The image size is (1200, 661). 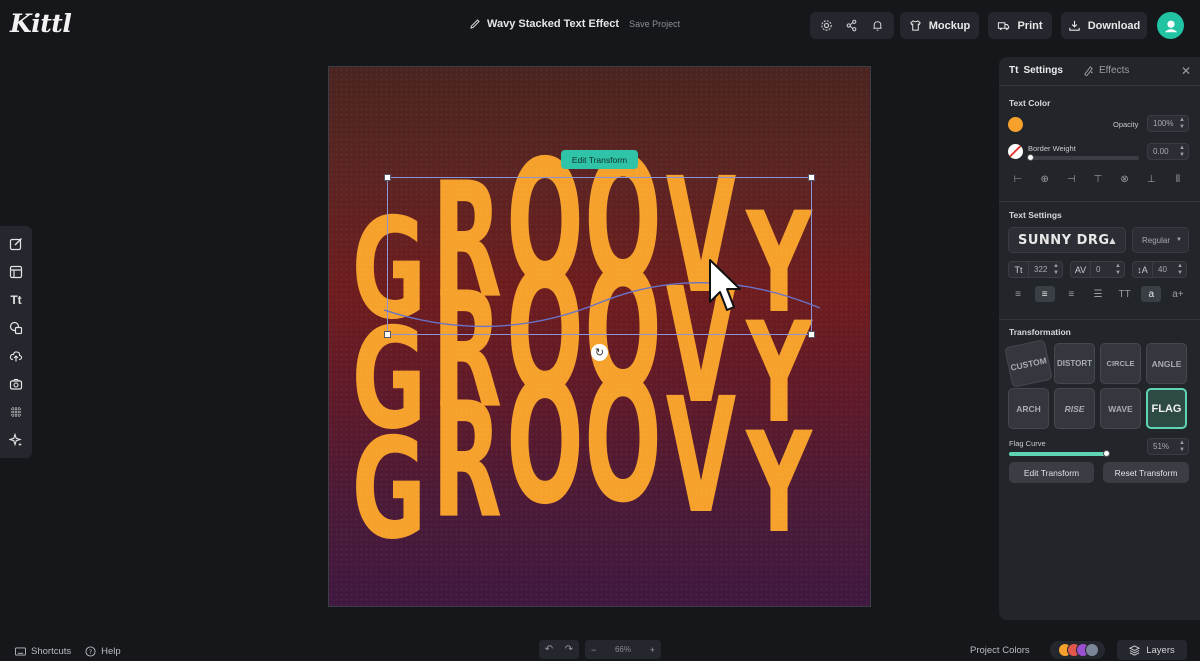 I want to click on opacity-input: 100% ▲ ▼, so click(x=1168, y=123).